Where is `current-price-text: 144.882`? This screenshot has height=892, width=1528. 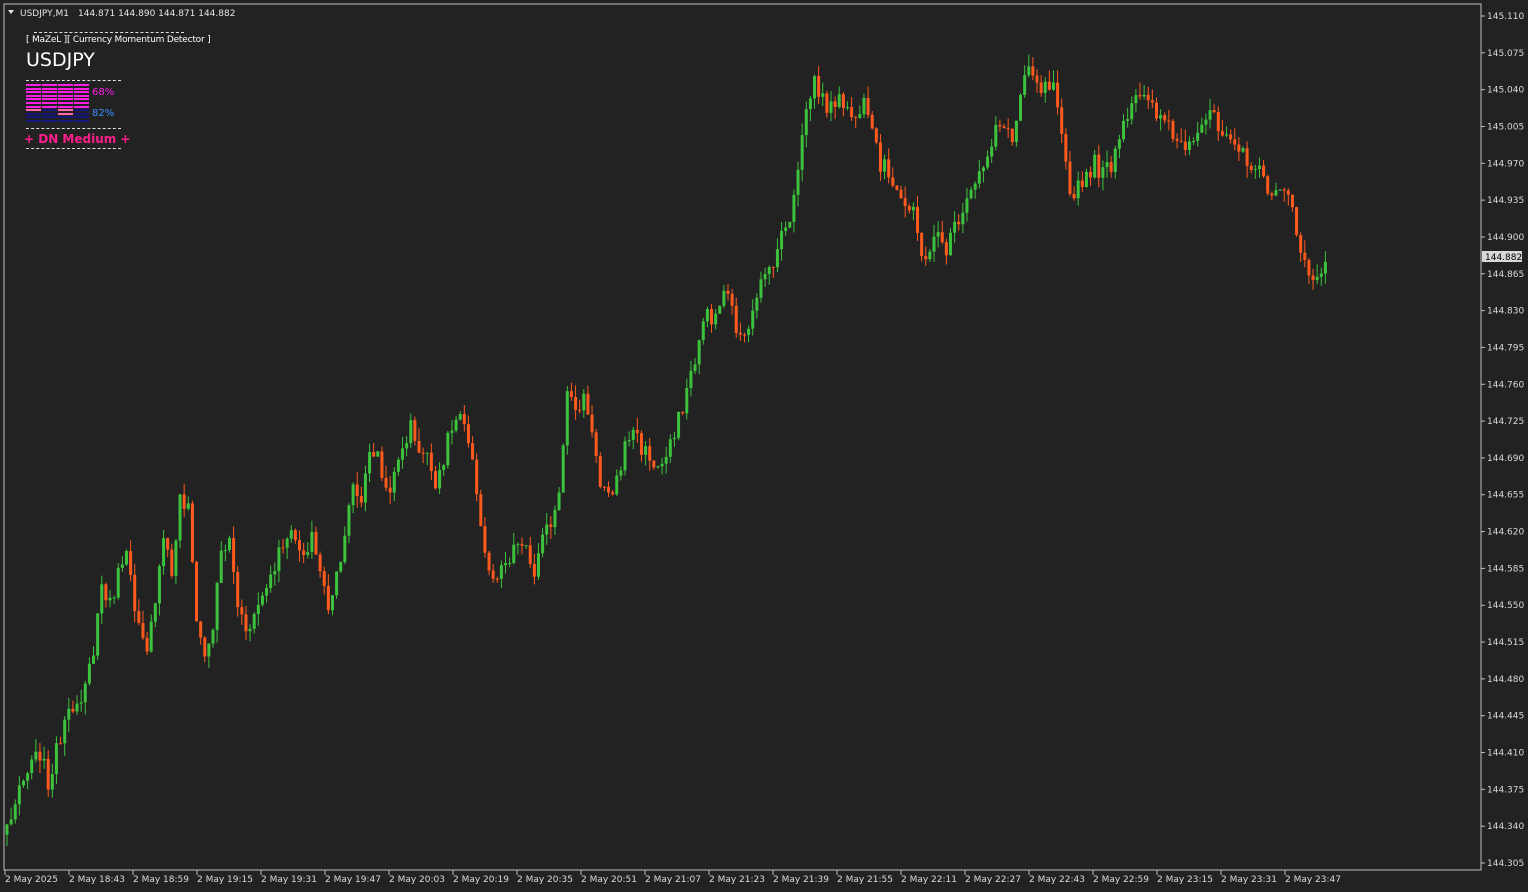 current-price-text: 144.882 is located at coordinates (1503, 258).